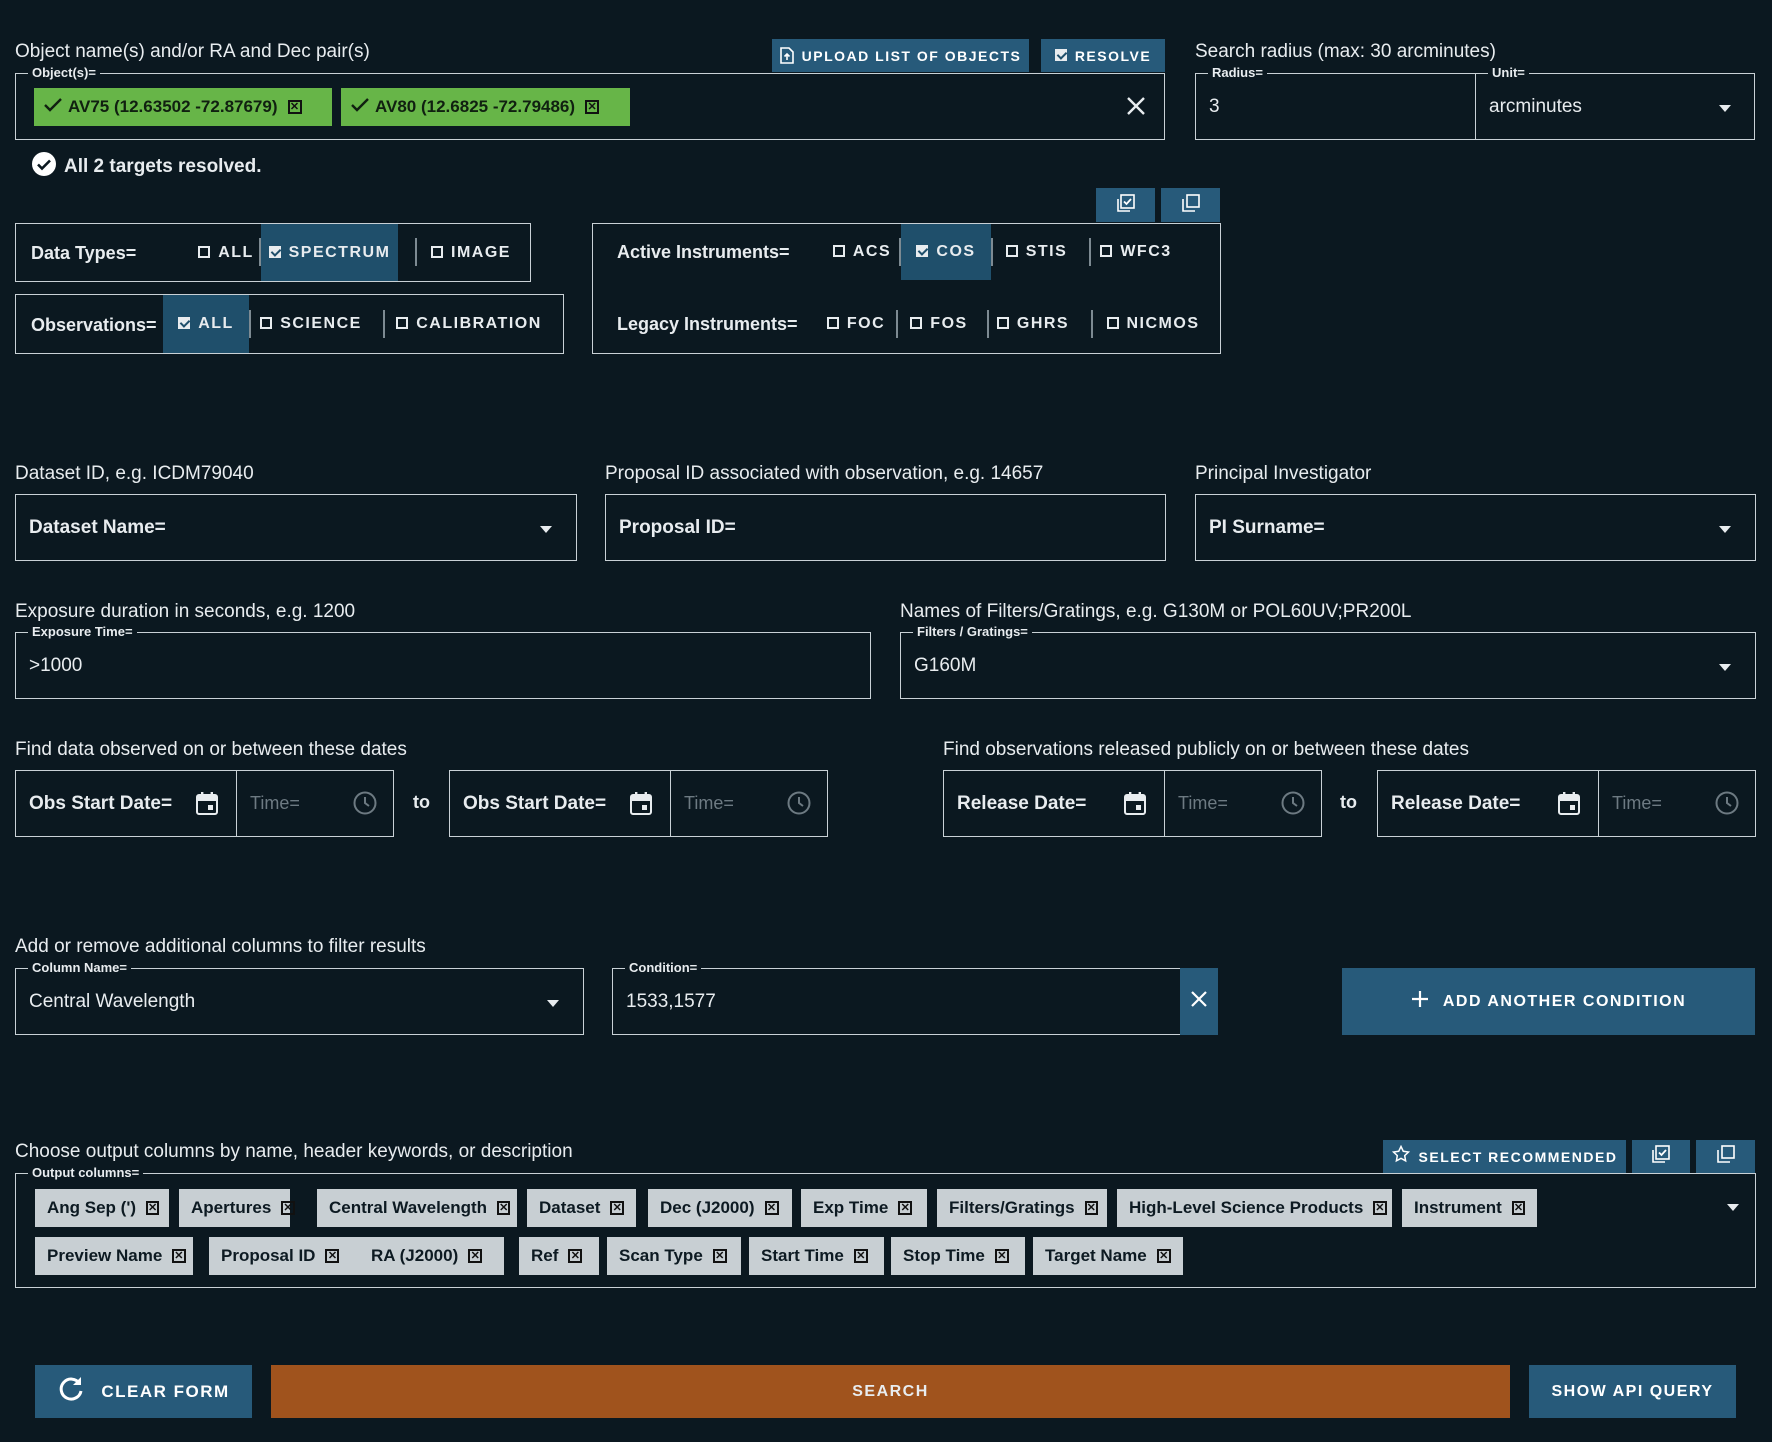  I want to click on output-column-chip: Apertures ✕, so click(237, 1208).